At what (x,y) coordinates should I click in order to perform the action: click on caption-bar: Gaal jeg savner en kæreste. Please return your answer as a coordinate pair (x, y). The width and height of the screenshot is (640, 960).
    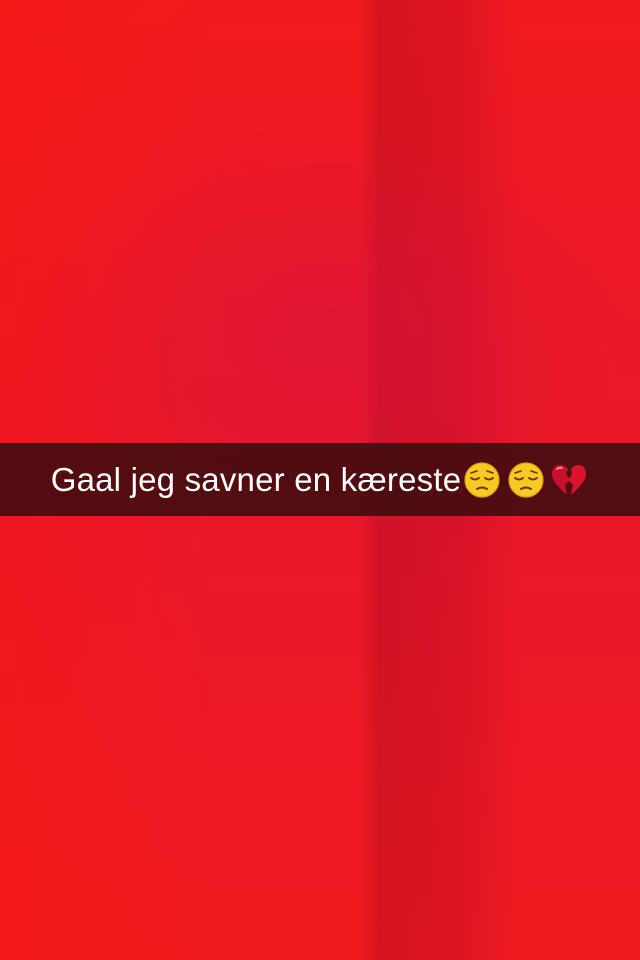
    Looking at the image, I should click on (320, 479).